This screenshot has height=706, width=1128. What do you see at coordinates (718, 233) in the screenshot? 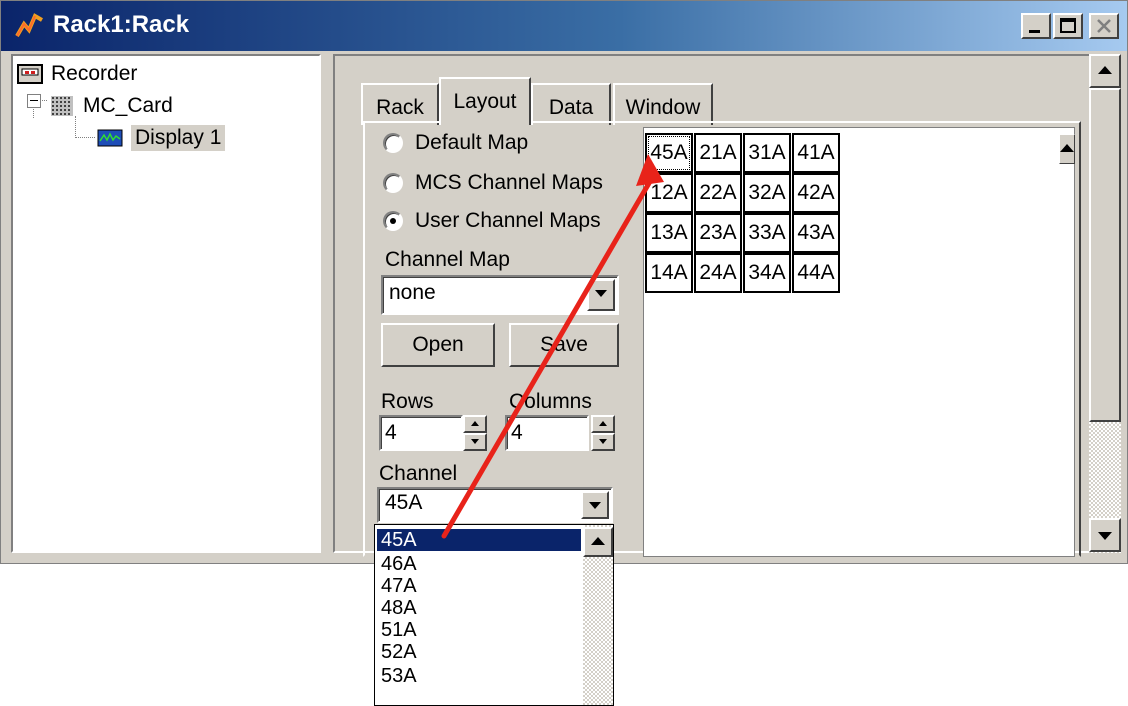
I see `grid-cell: 23A` at bounding box center [718, 233].